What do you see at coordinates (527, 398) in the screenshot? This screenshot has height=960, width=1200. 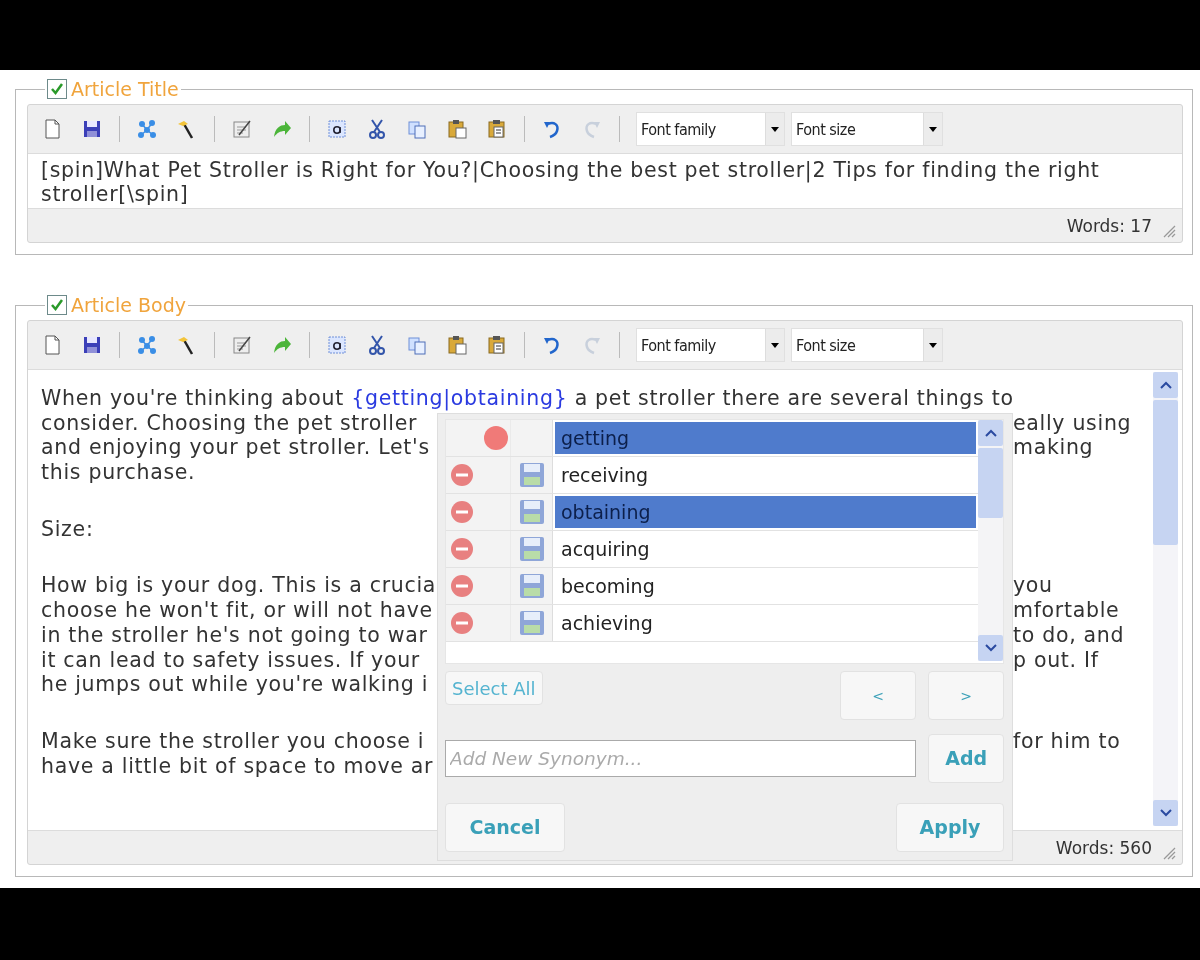 I see `text-line: When you're thinking about {getting|obtaining} a pet stroller there are several things to` at bounding box center [527, 398].